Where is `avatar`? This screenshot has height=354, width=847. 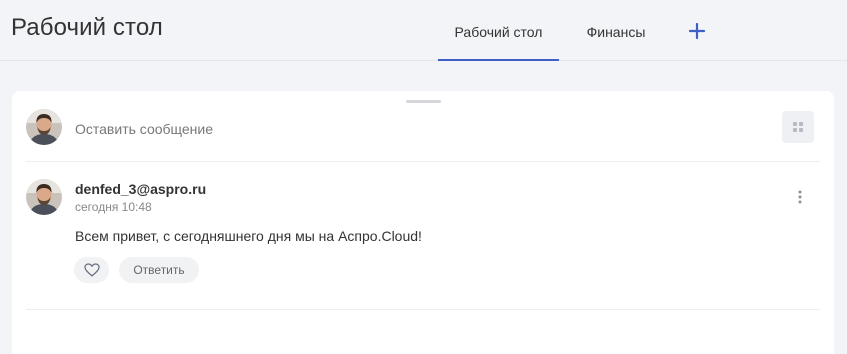 avatar is located at coordinates (44, 127).